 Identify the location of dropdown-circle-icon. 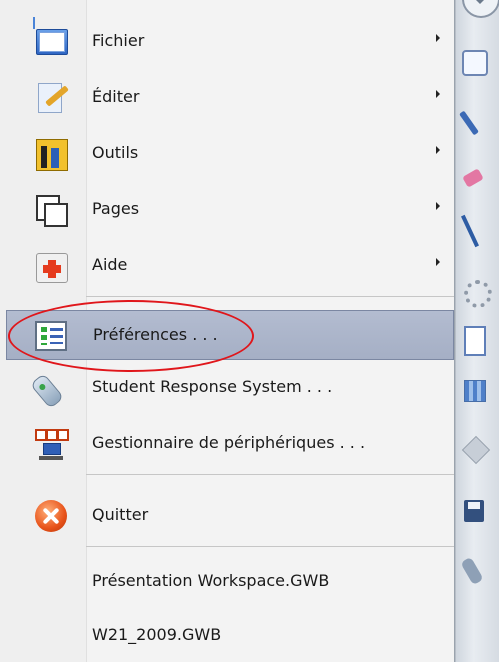
(480, 9).